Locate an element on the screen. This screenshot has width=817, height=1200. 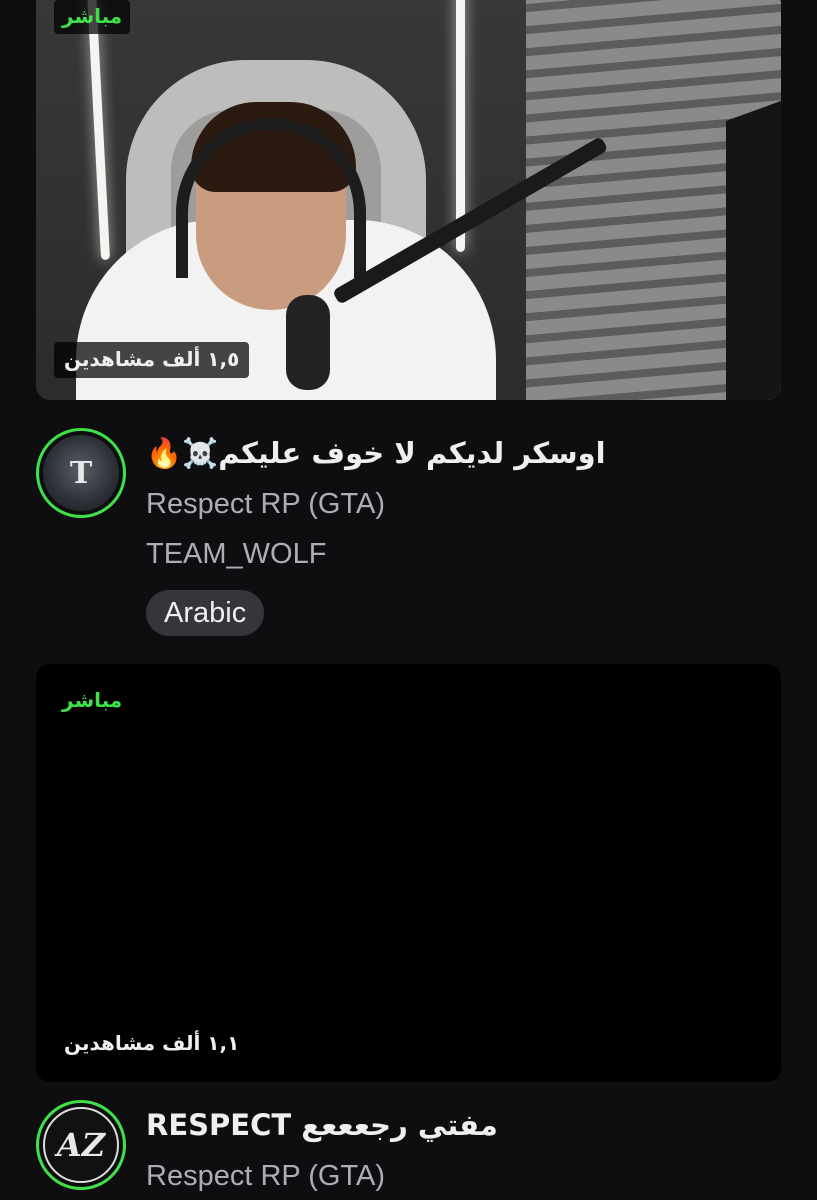
az-logo-icon: AZ is located at coordinates (81, 1145).